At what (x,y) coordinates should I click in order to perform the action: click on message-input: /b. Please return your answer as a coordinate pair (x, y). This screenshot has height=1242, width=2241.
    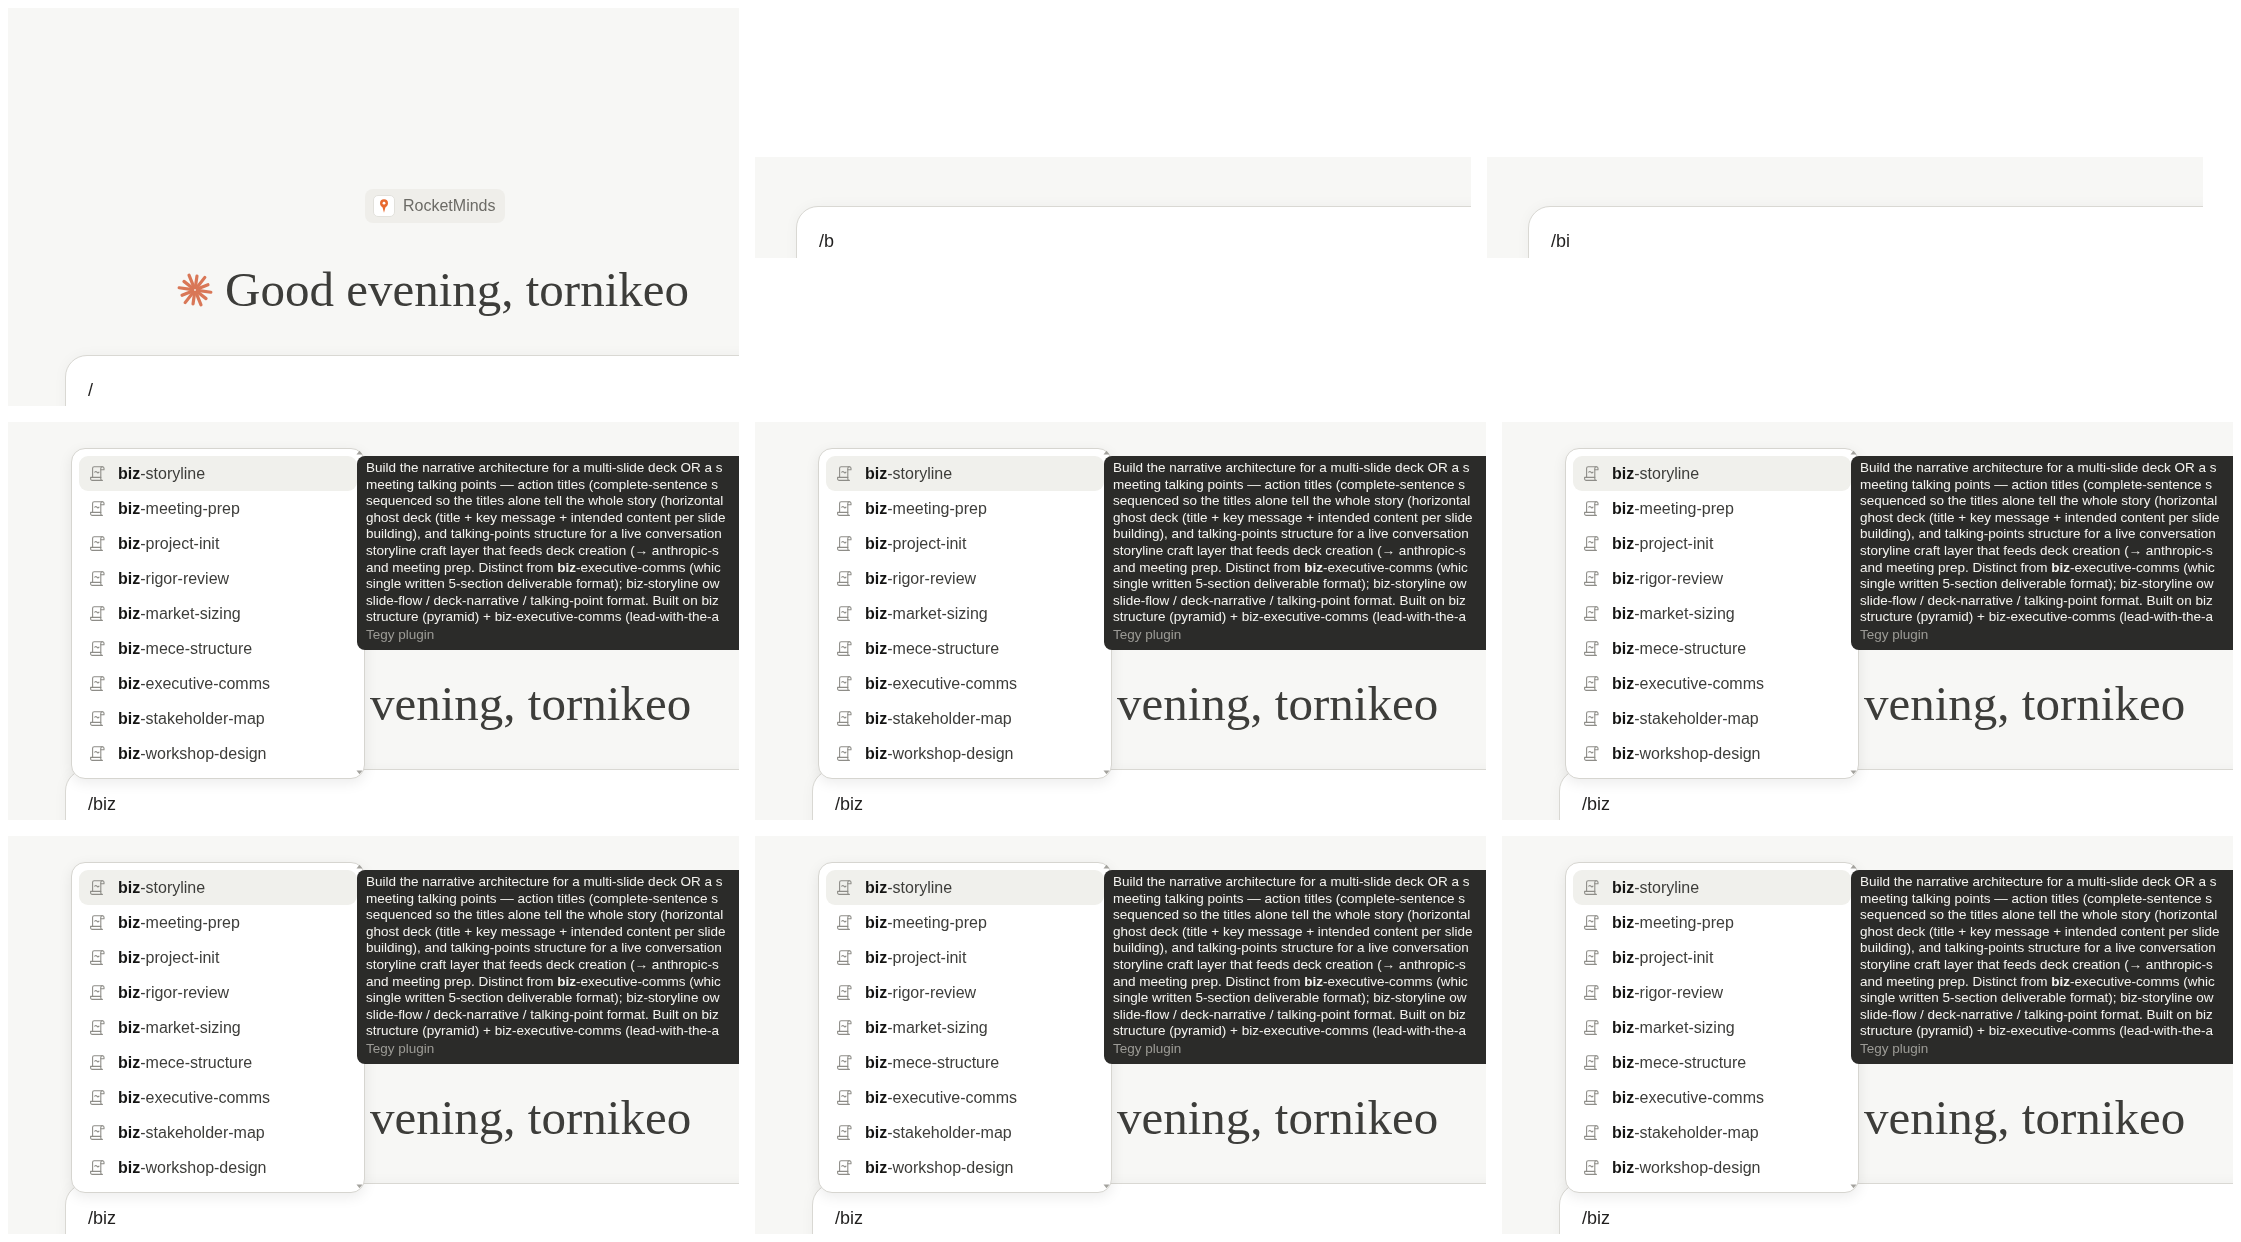
    Looking at the image, I should click on (1133, 231).